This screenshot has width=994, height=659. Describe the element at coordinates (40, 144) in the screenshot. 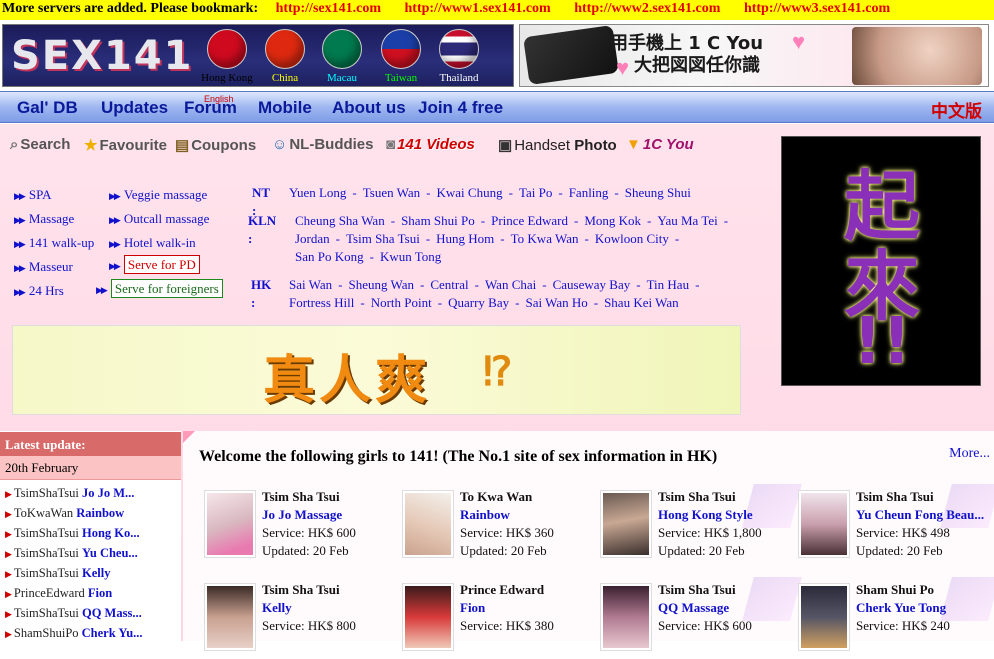

I see `quick-search: ⌕ Search` at that location.